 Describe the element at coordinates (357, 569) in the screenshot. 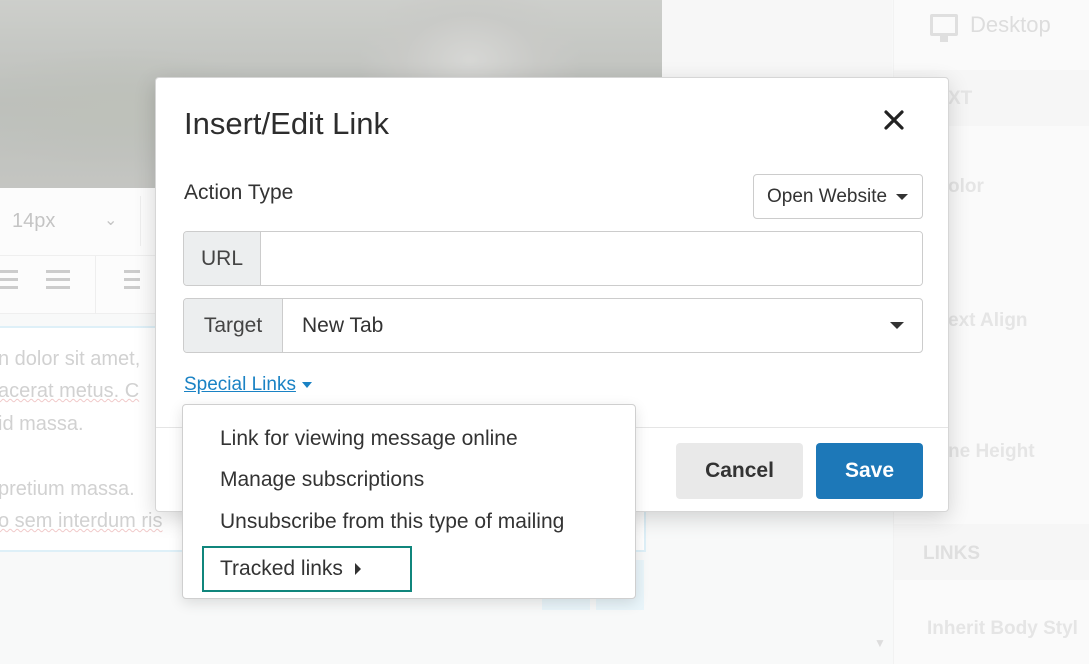

I see `caret-right-icon` at that location.